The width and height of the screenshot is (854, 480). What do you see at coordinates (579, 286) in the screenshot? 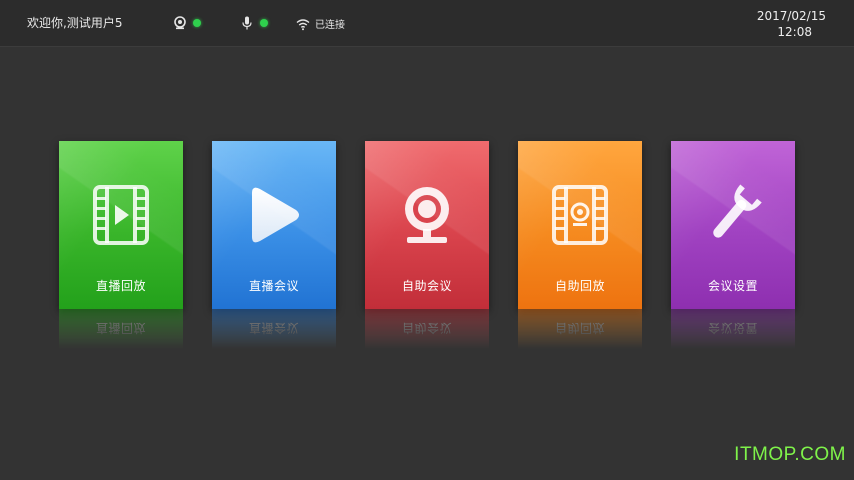
I see `self-replay-label: 自助回放` at bounding box center [579, 286].